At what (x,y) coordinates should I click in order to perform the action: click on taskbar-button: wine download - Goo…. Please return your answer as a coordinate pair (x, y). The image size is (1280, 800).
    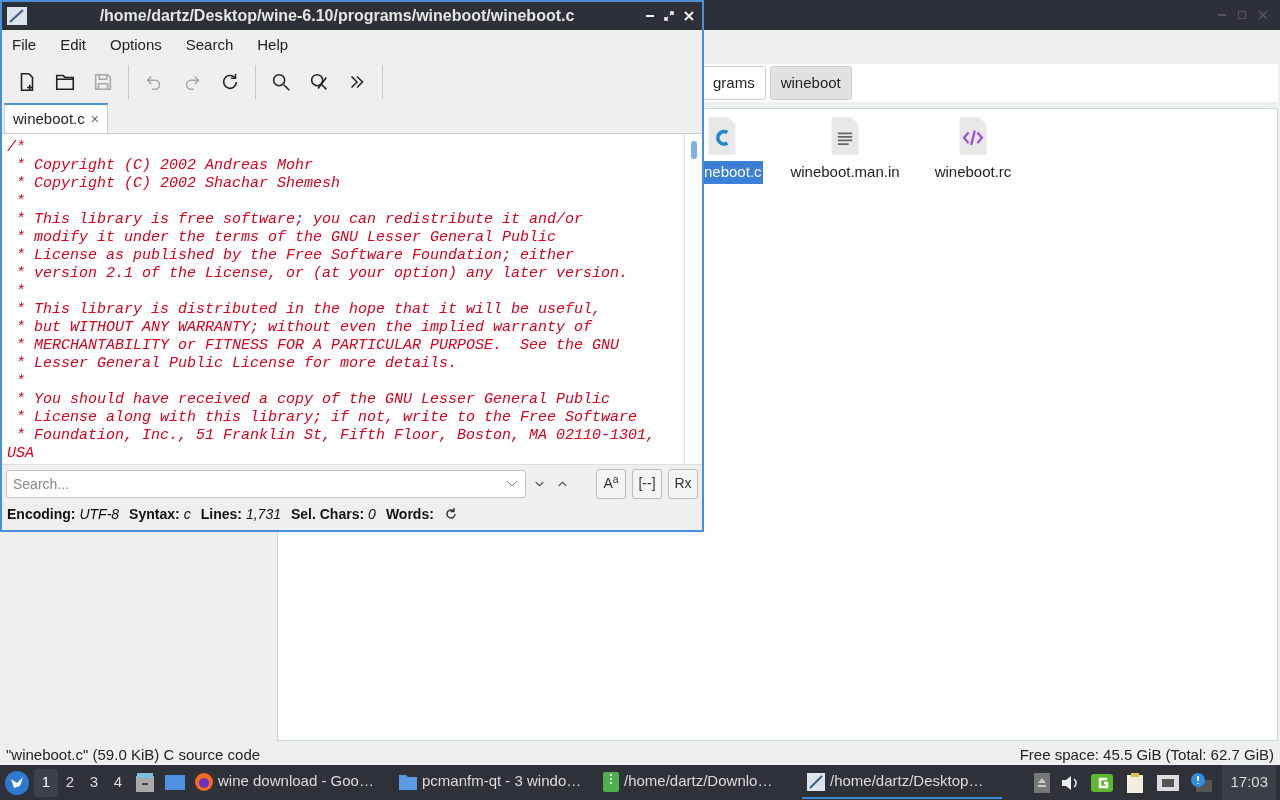
    Looking at the image, I should click on (290, 782).